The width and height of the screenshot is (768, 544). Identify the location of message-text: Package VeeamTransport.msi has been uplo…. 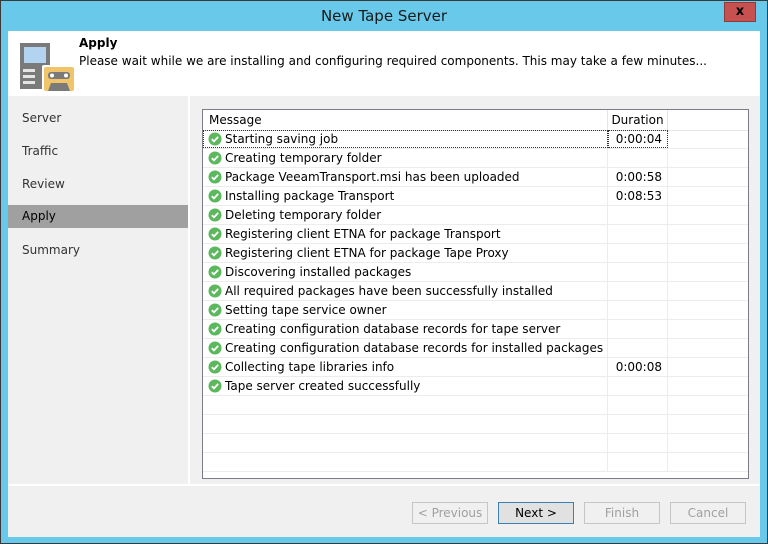
(372, 177).